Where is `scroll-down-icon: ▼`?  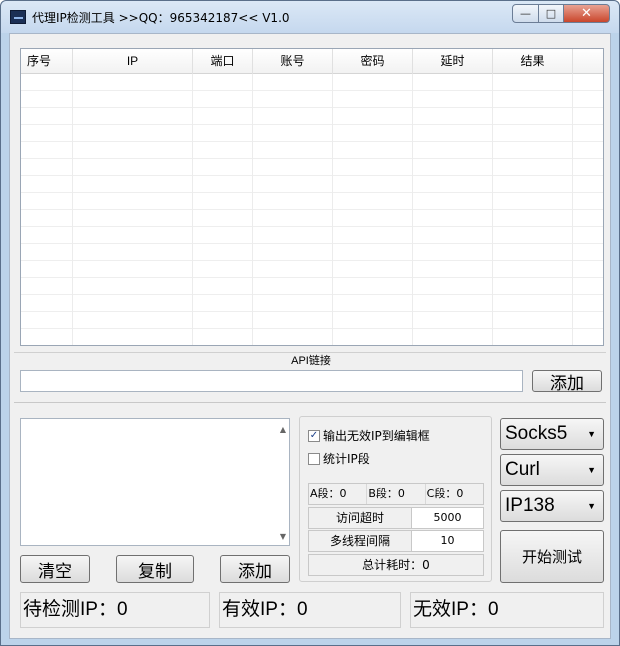 scroll-down-icon: ▼ is located at coordinates (283, 536).